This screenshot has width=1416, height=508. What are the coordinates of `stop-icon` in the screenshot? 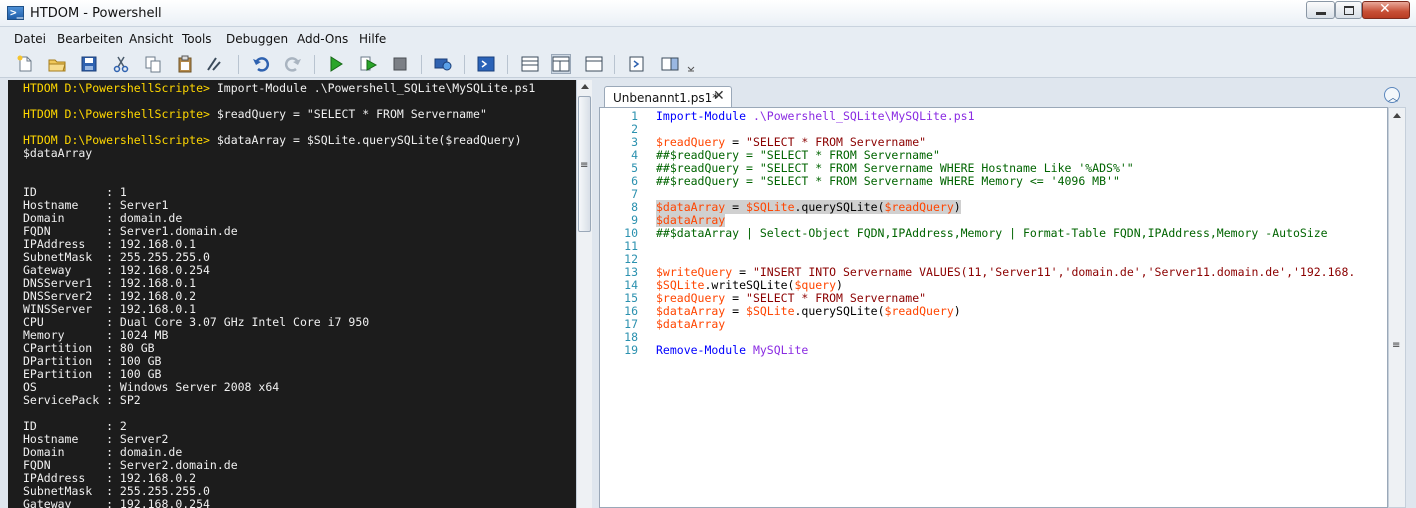 It's located at (400, 64).